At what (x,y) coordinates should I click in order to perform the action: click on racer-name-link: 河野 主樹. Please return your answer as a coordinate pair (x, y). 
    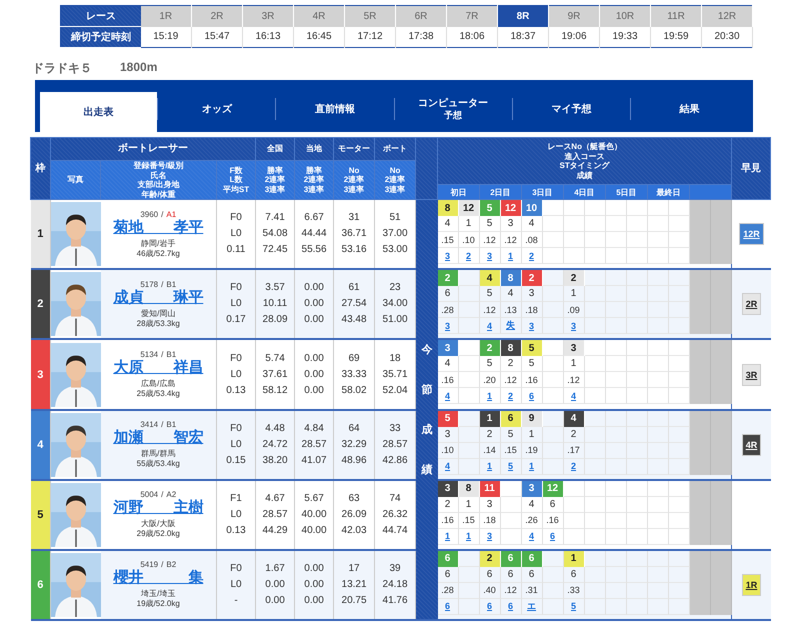
    Looking at the image, I should click on (158, 508).